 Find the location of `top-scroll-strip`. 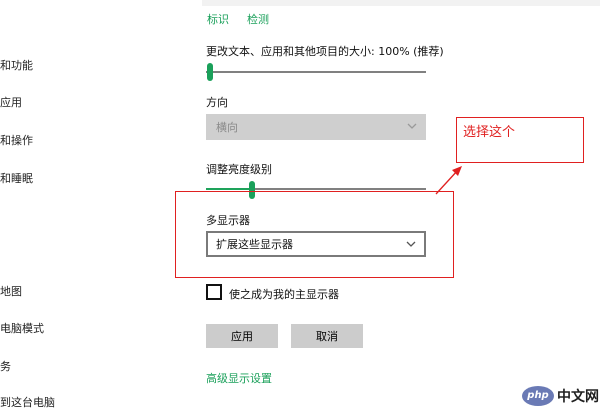

top-scroll-strip is located at coordinates (401, 3).